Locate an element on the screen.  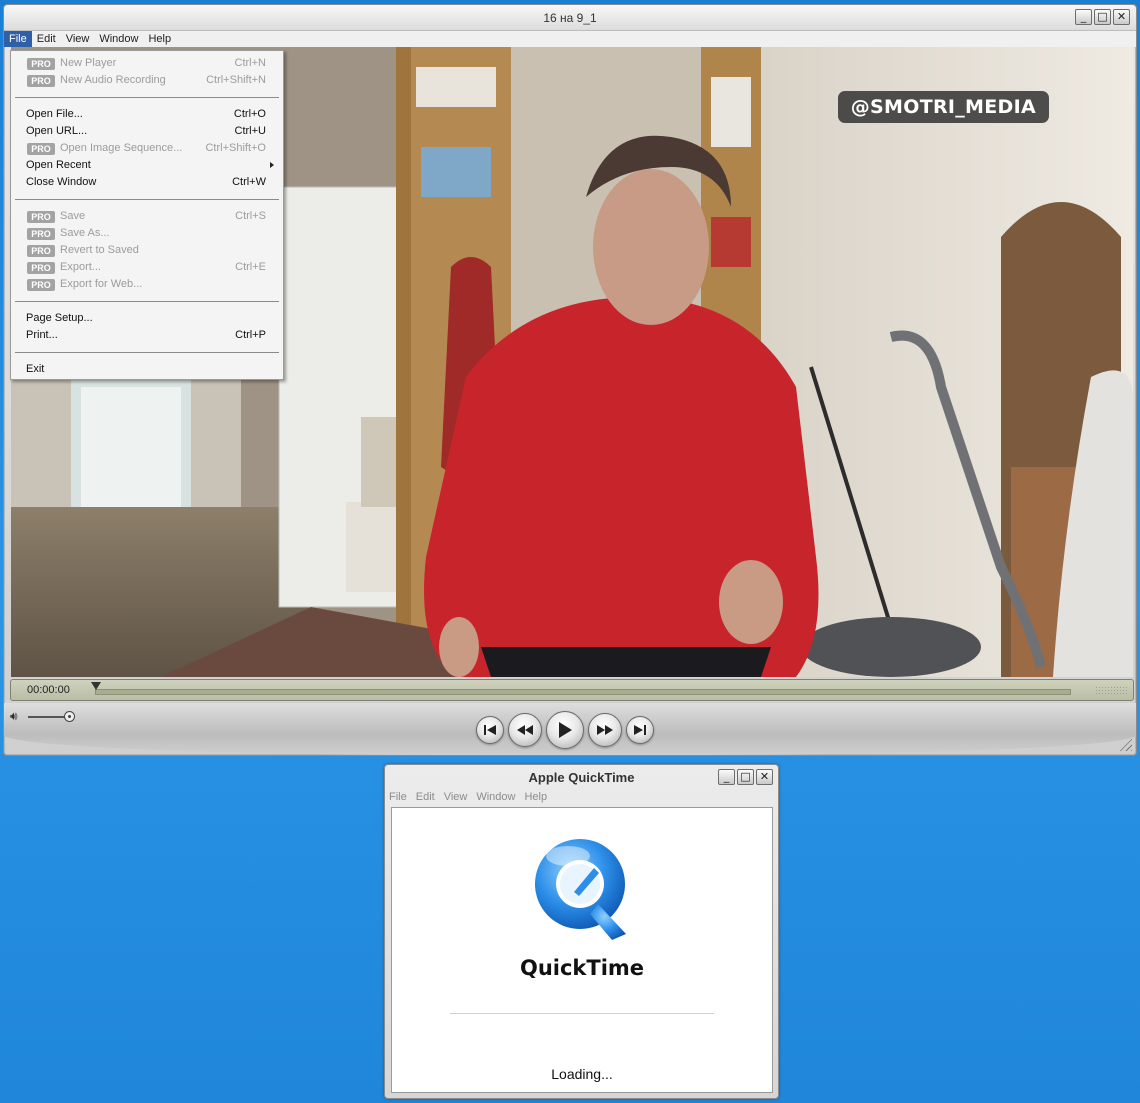
menu-item-label: New Player is located at coordinates (88, 63).